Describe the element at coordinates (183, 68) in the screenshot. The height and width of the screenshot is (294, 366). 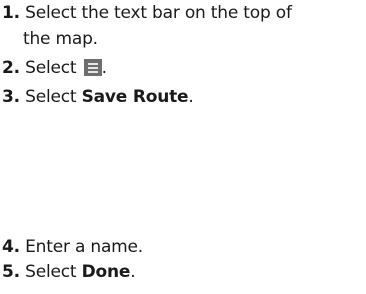
I see `step-2: 2. Select .` at that location.